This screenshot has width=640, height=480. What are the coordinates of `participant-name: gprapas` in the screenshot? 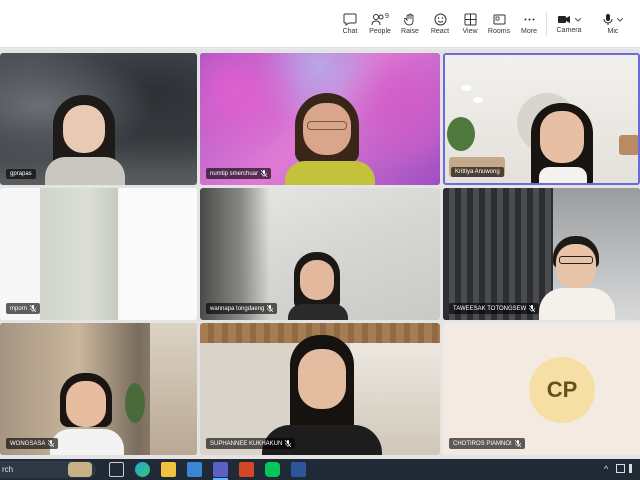 It's located at (21, 174).